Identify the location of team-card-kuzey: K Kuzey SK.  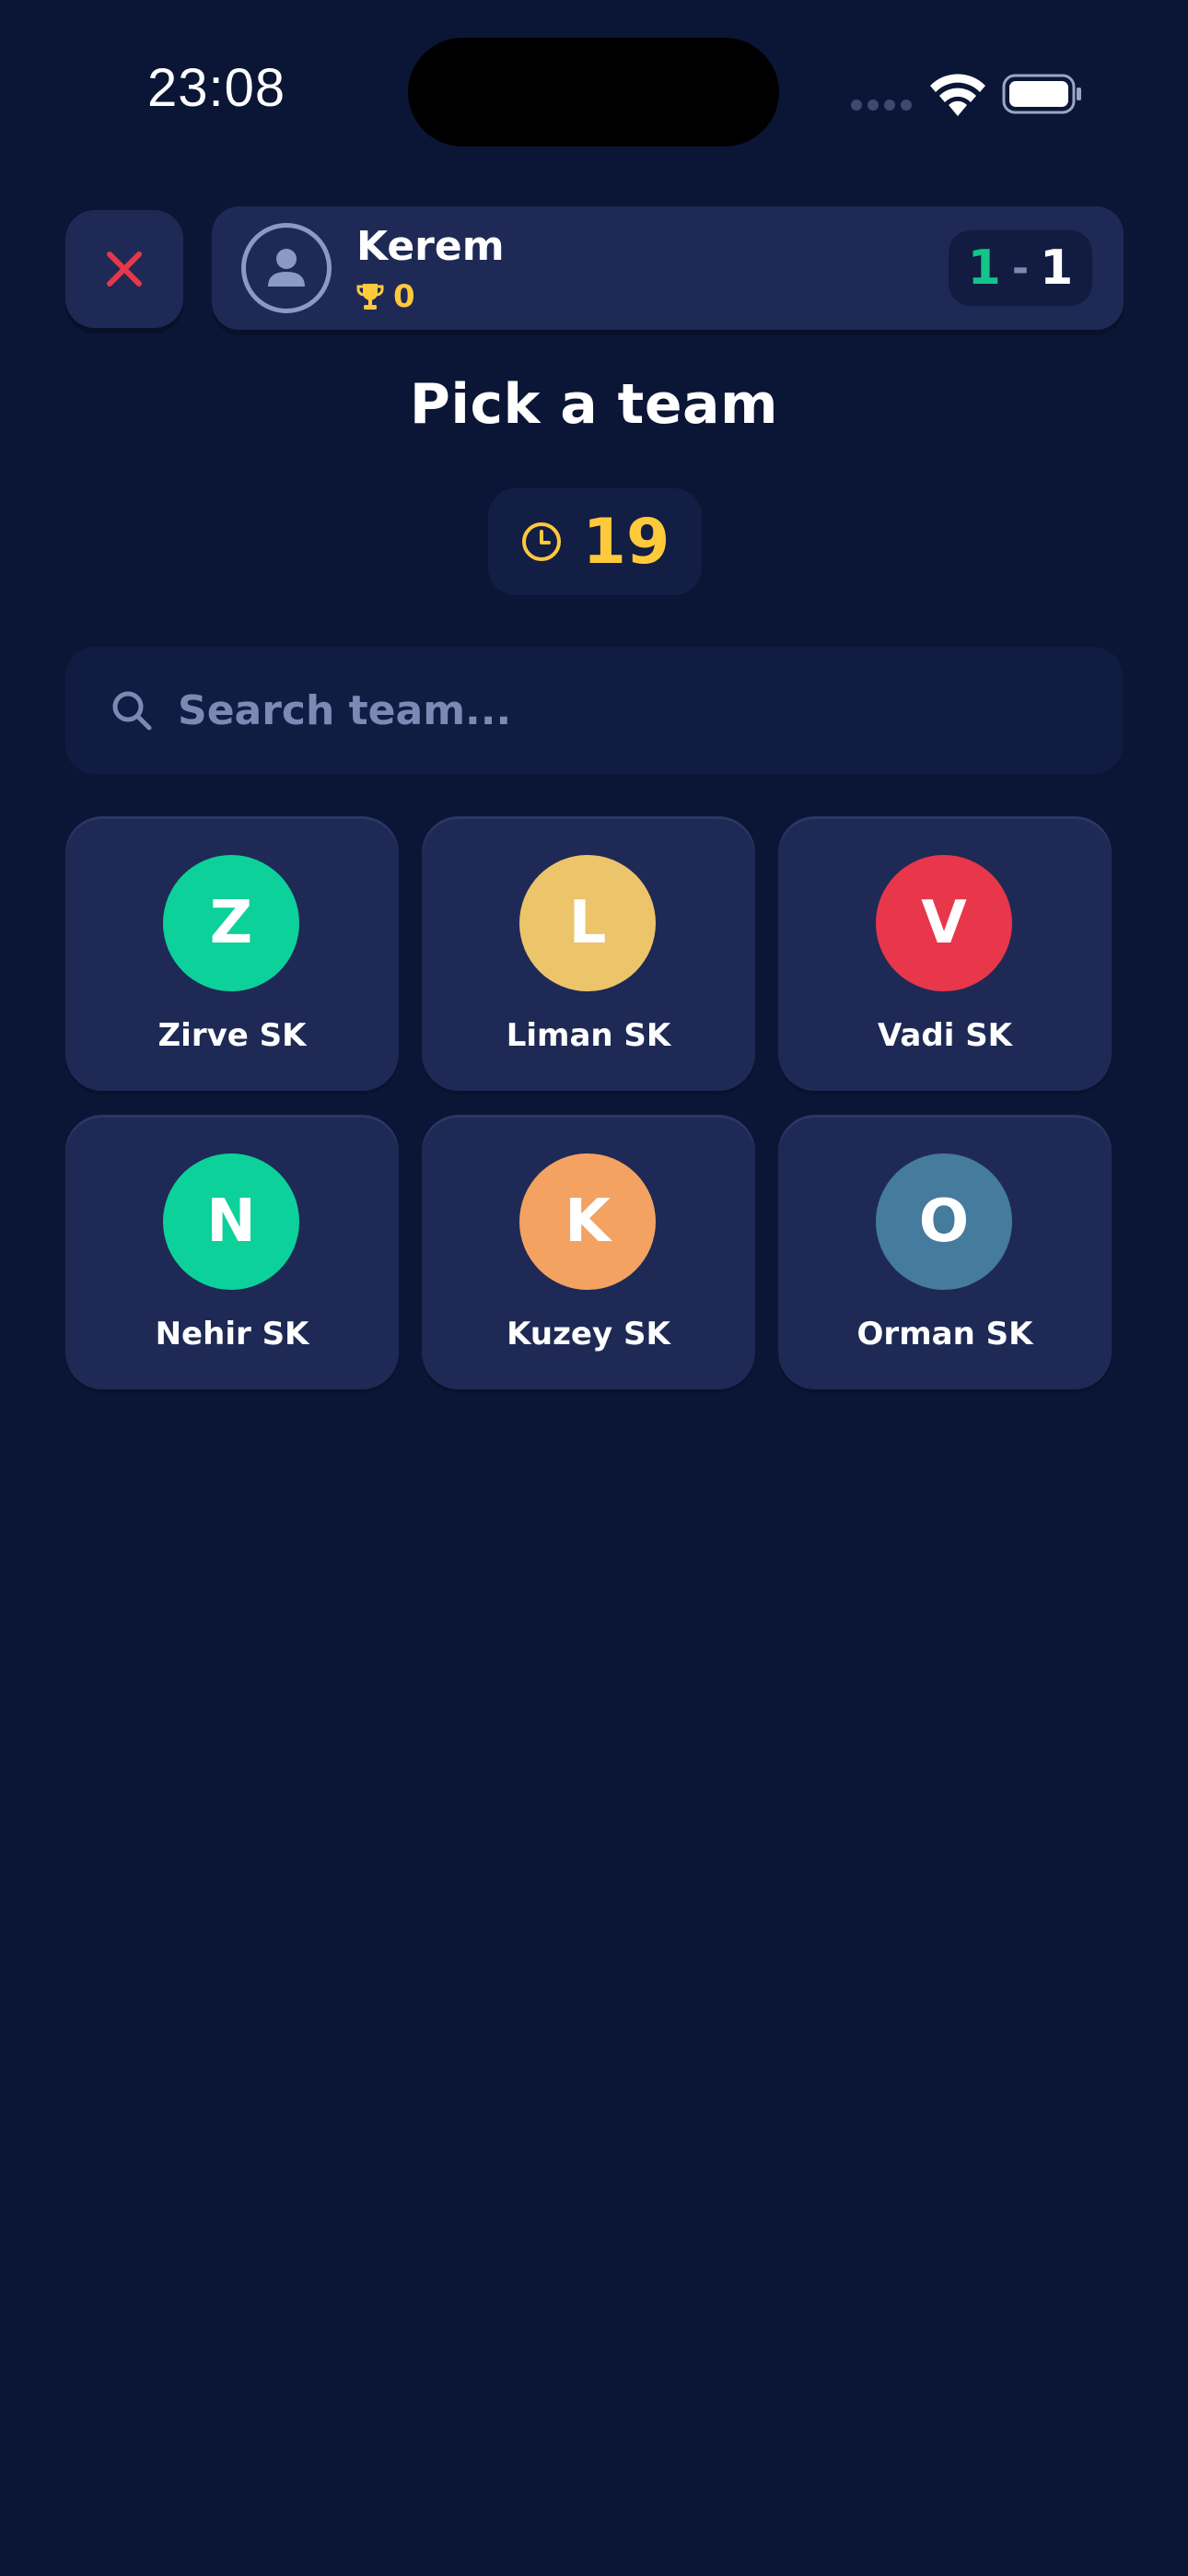
(588, 1252).